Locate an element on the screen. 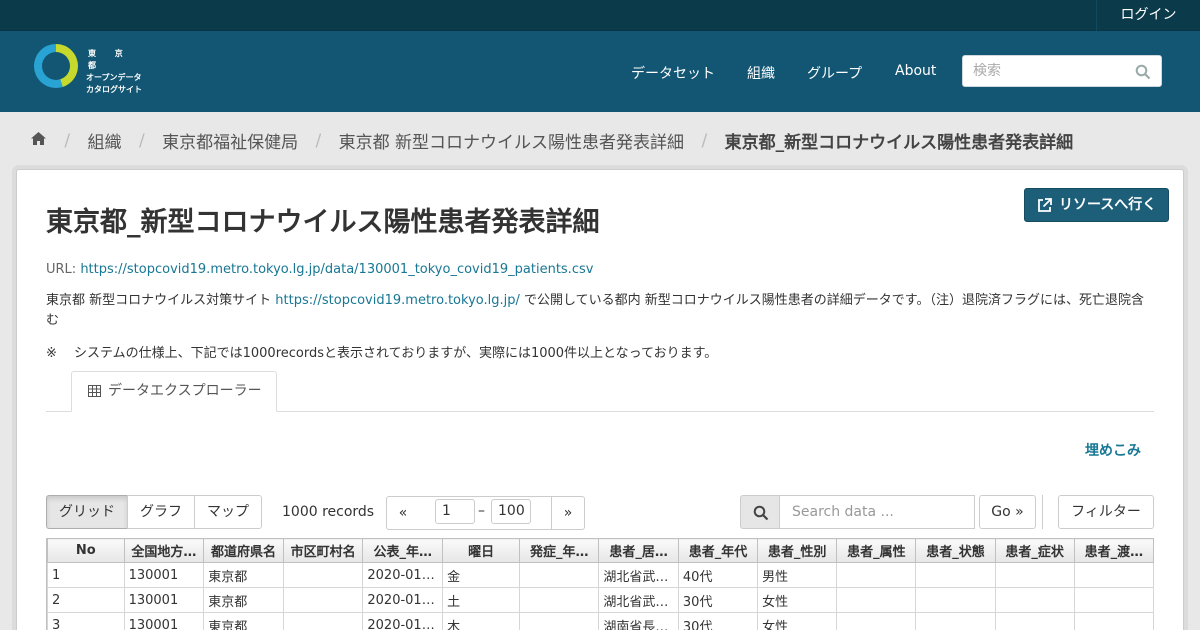  go-to-resource-button: リソースへ行く is located at coordinates (1096, 205).